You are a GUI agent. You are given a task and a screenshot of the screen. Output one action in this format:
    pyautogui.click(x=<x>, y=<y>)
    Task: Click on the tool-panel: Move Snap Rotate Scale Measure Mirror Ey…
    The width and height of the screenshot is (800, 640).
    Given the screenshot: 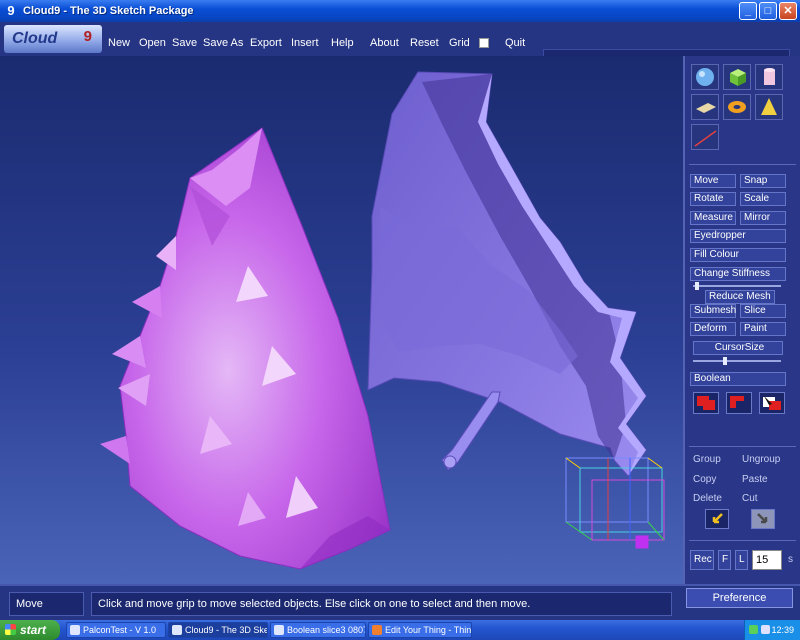 What is the action you would take?
    pyautogui.click(x=741, y=320)
    